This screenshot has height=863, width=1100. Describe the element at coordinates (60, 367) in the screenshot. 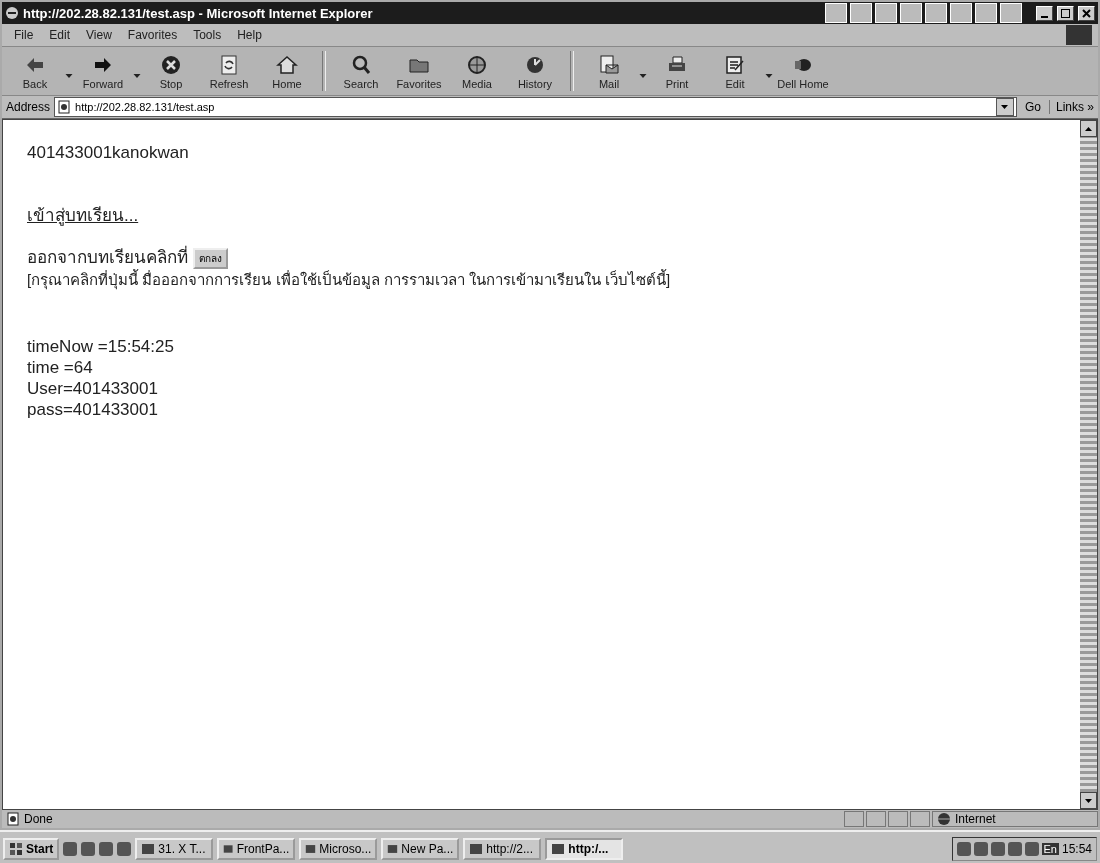

I see `info-line: time =64` at that location.